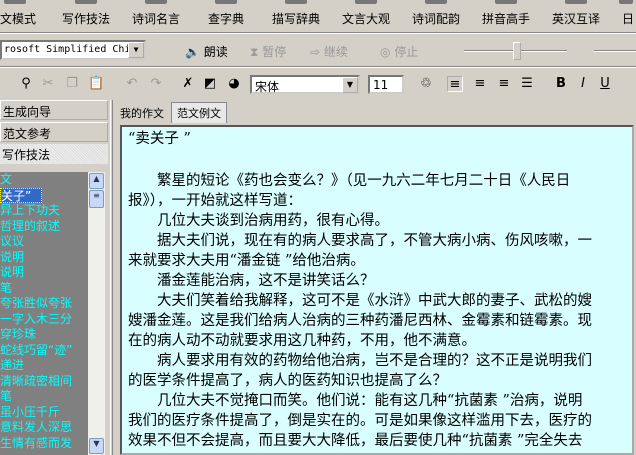  I want to click on toolbar-button: 拼音高手, so click(506, 16).